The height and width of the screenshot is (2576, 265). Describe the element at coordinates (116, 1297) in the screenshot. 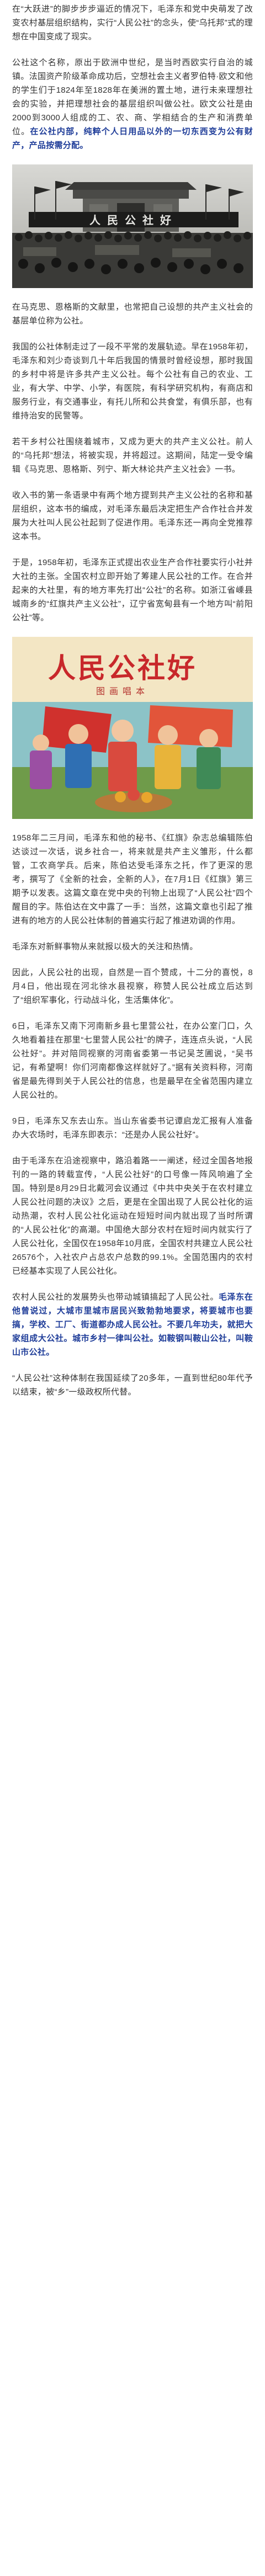

I see `paragraph-text: 农村人民公社的发展势头也带动城镇搞起了人民公社。` at that location.